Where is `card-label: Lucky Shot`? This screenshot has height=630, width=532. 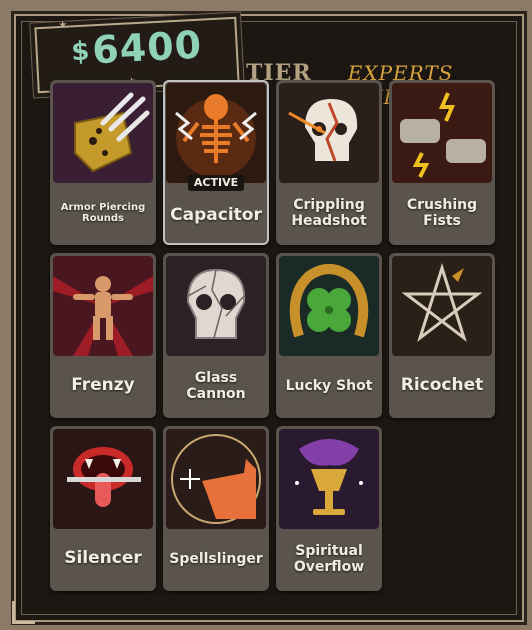
card-label: Lucky Shot is located at coordinates (329, 385).